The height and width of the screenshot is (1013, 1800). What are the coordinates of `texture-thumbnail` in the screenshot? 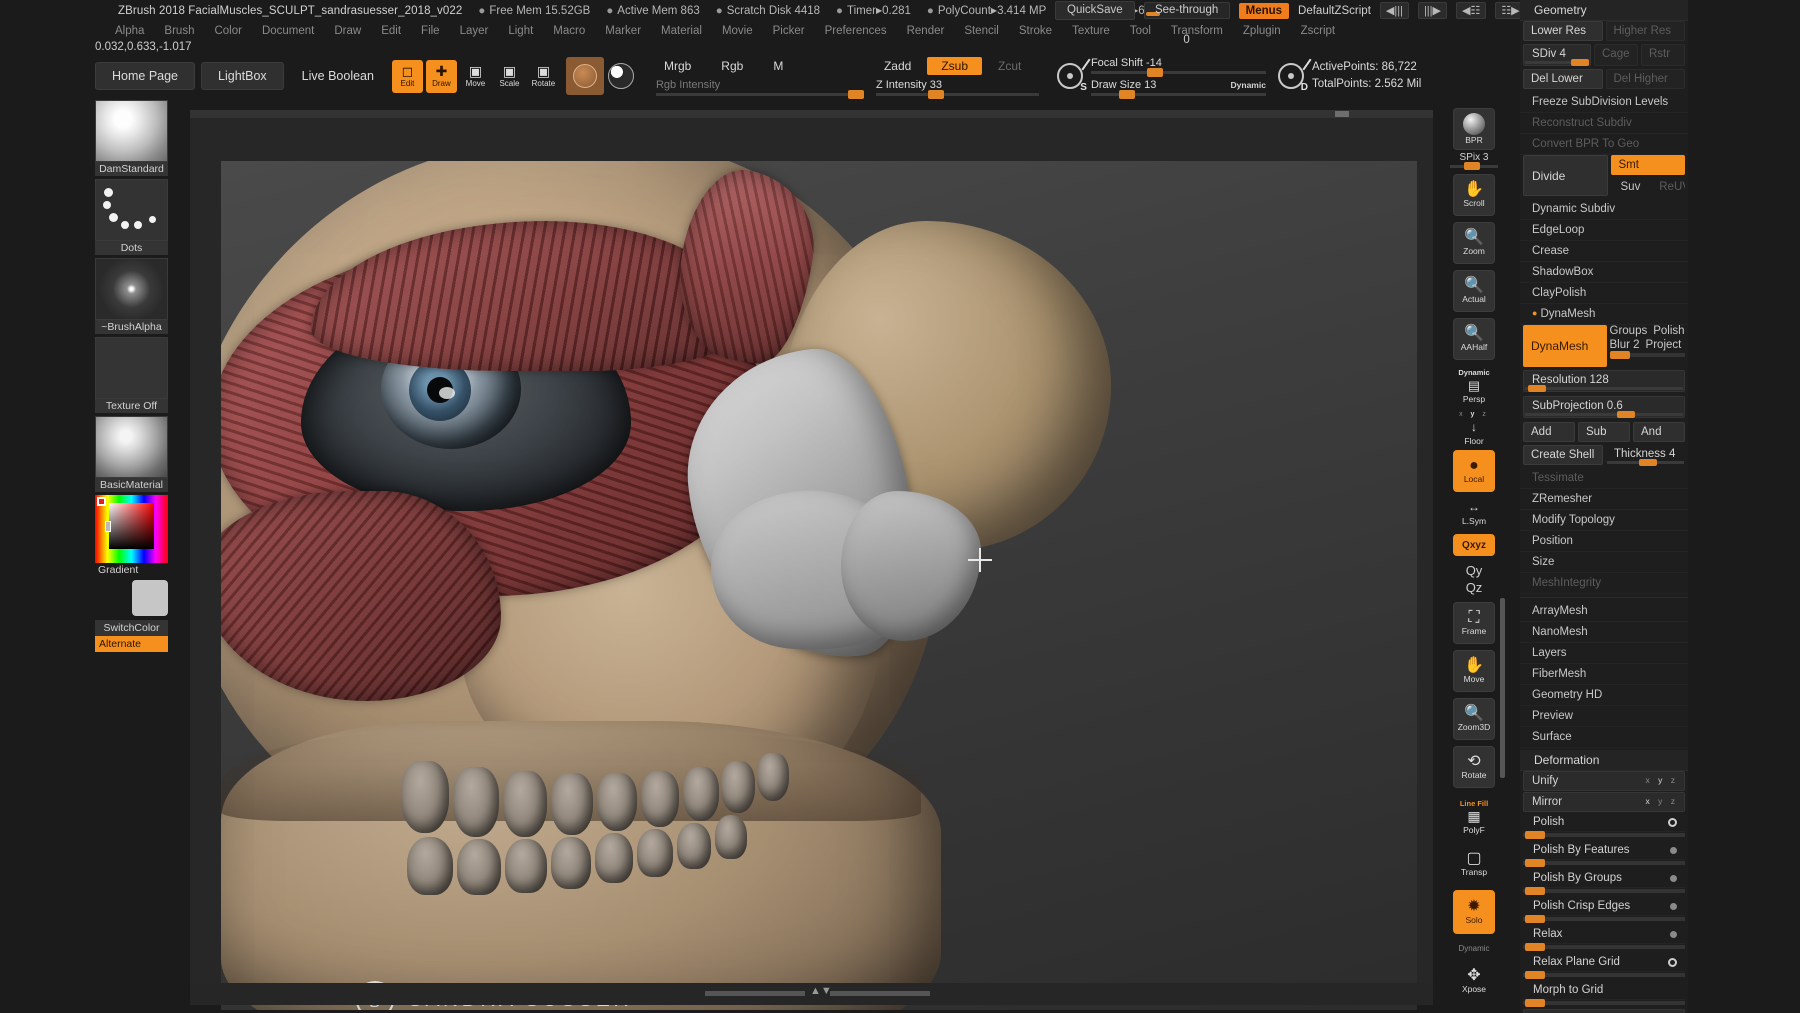 It's located at (131, 368).